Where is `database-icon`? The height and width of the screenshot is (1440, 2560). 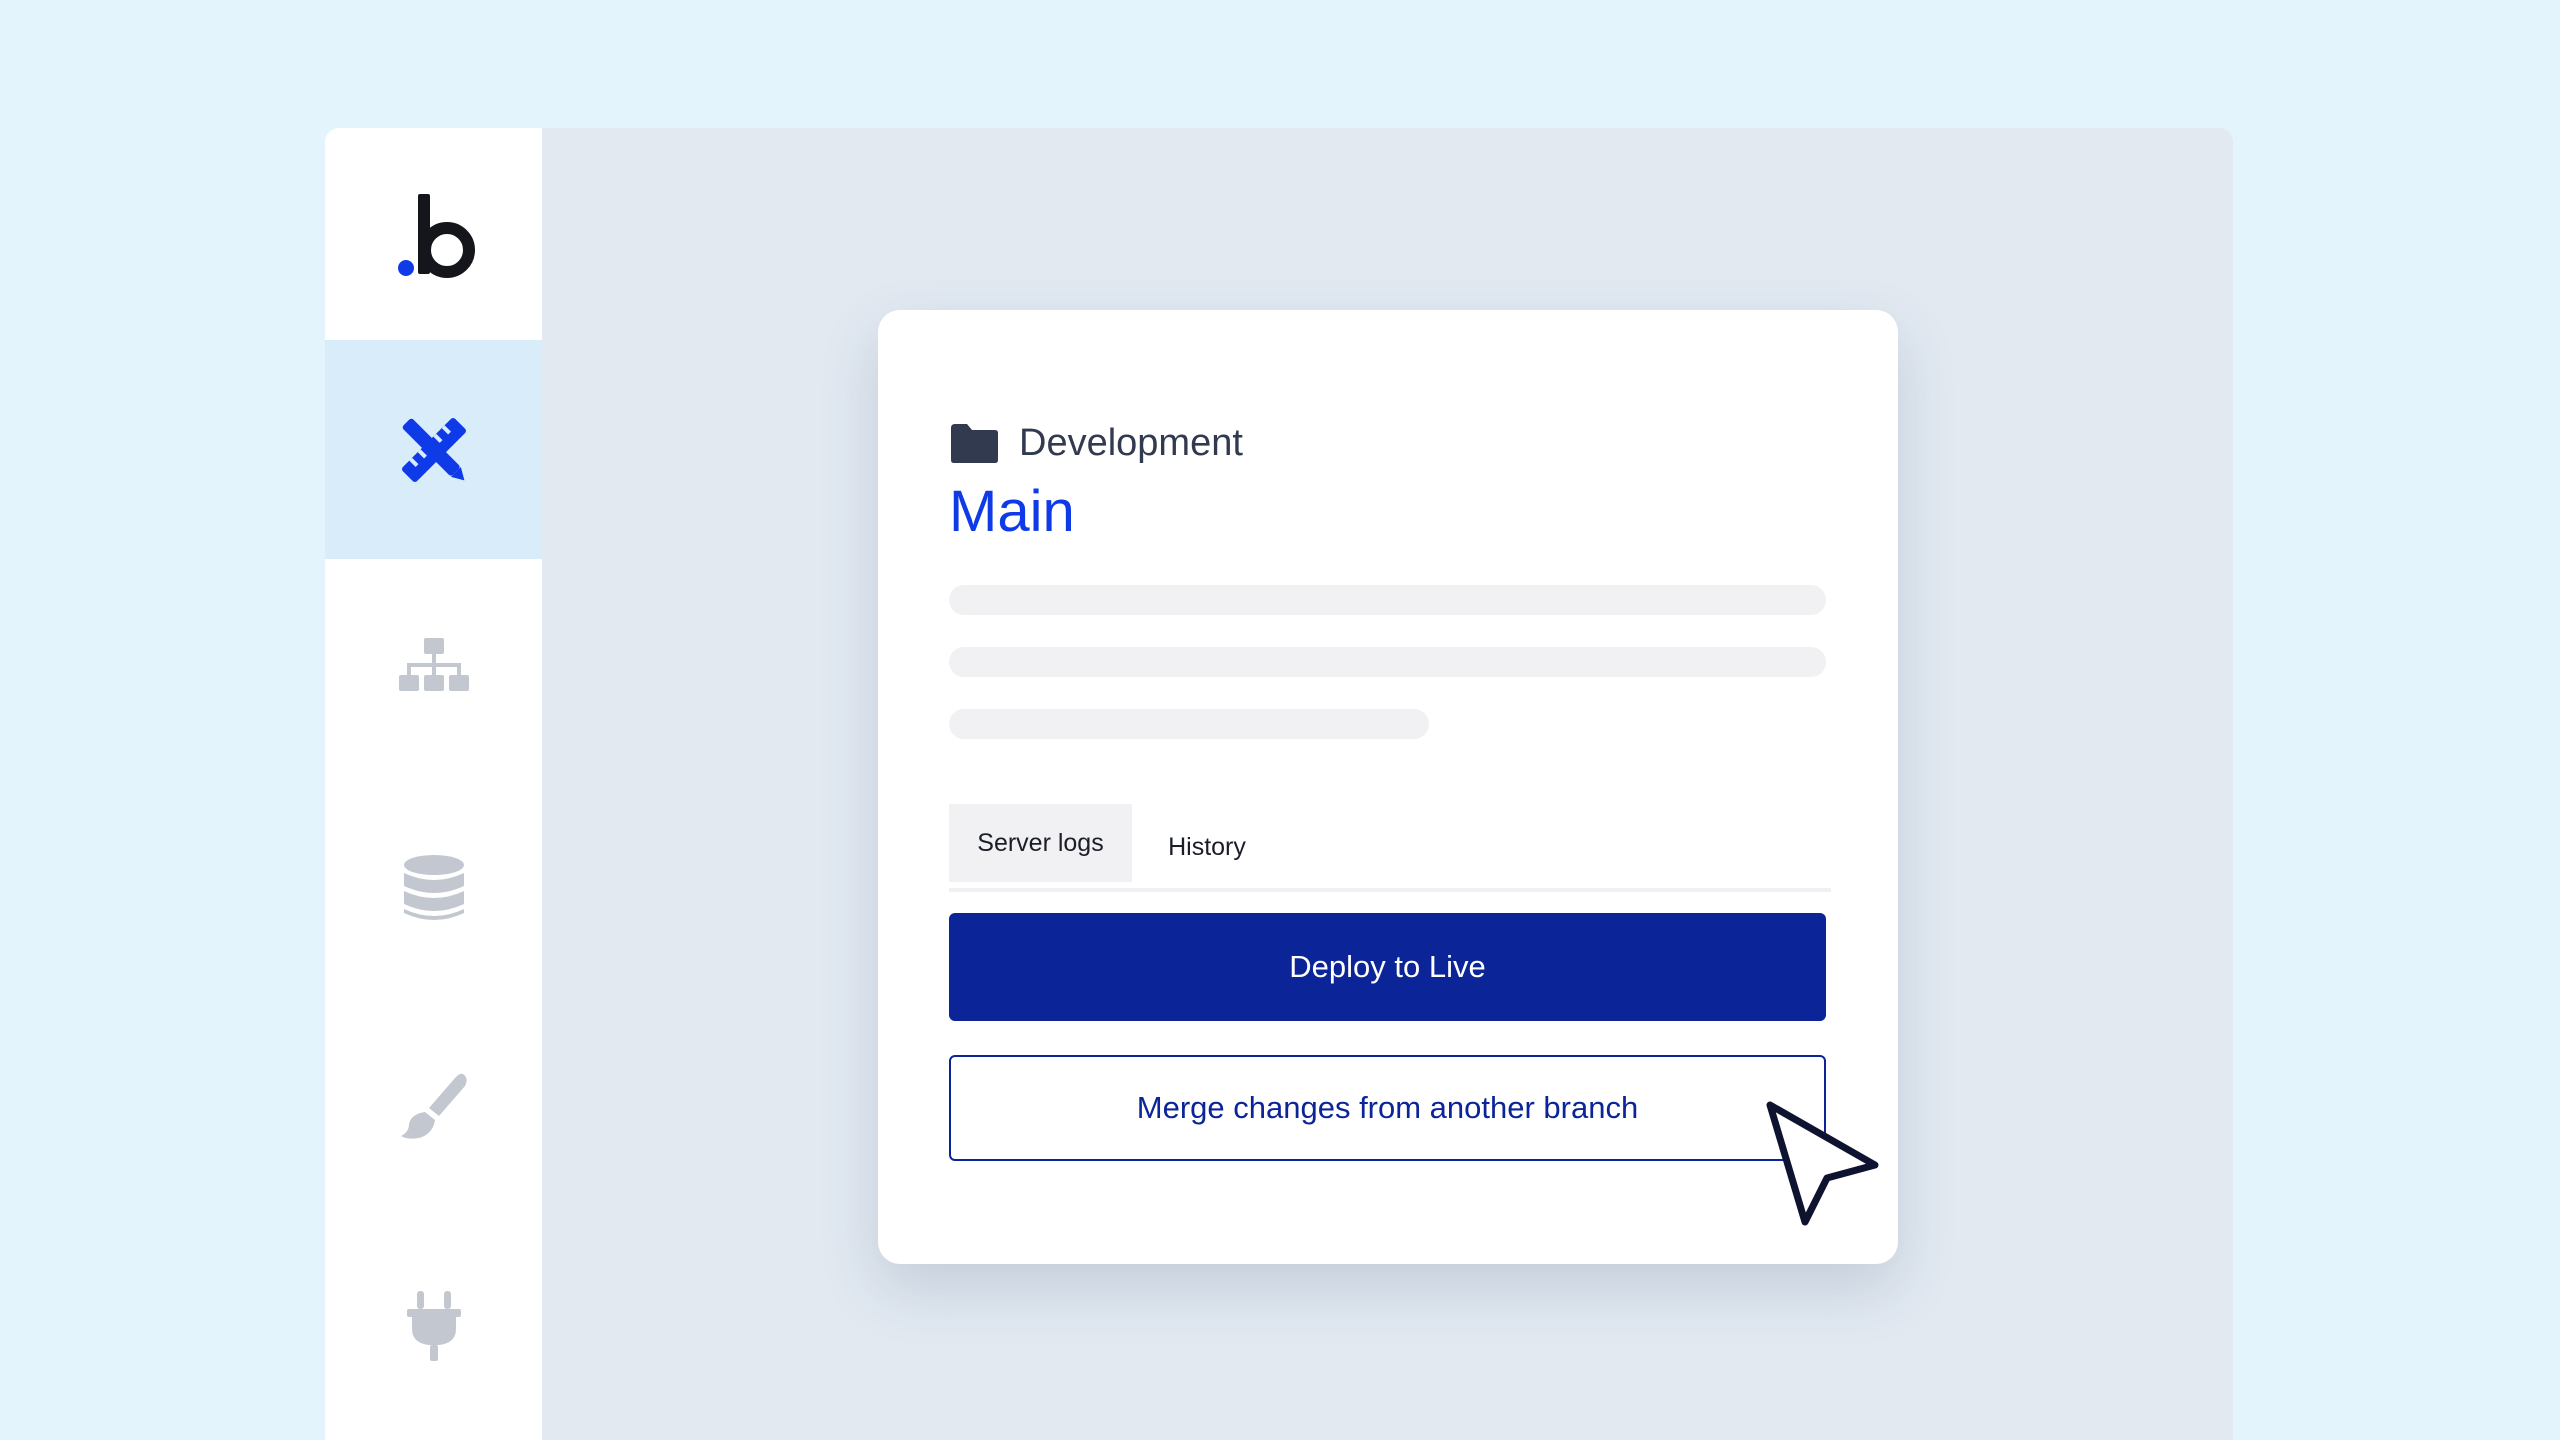
database-icon is located at coordinates (433, 887).